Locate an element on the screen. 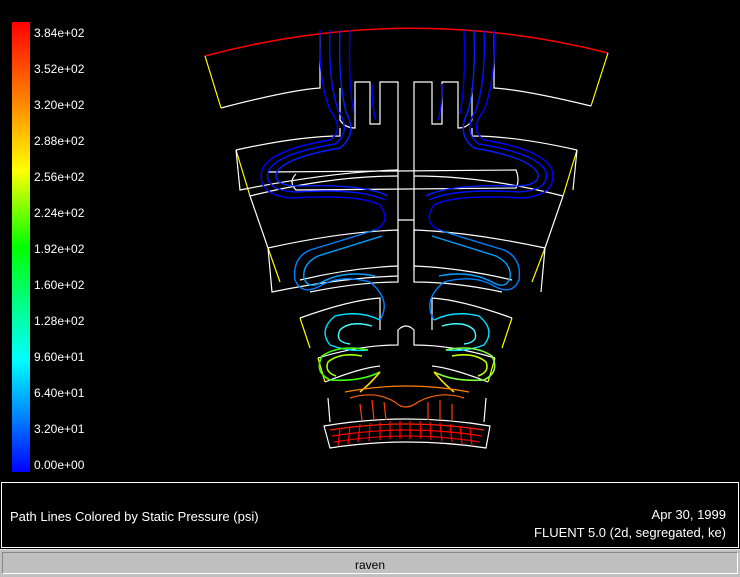 This screenshot has height=577, width=740. caption-date: Apr 30, 1999 is located at coordinates (688, 514).